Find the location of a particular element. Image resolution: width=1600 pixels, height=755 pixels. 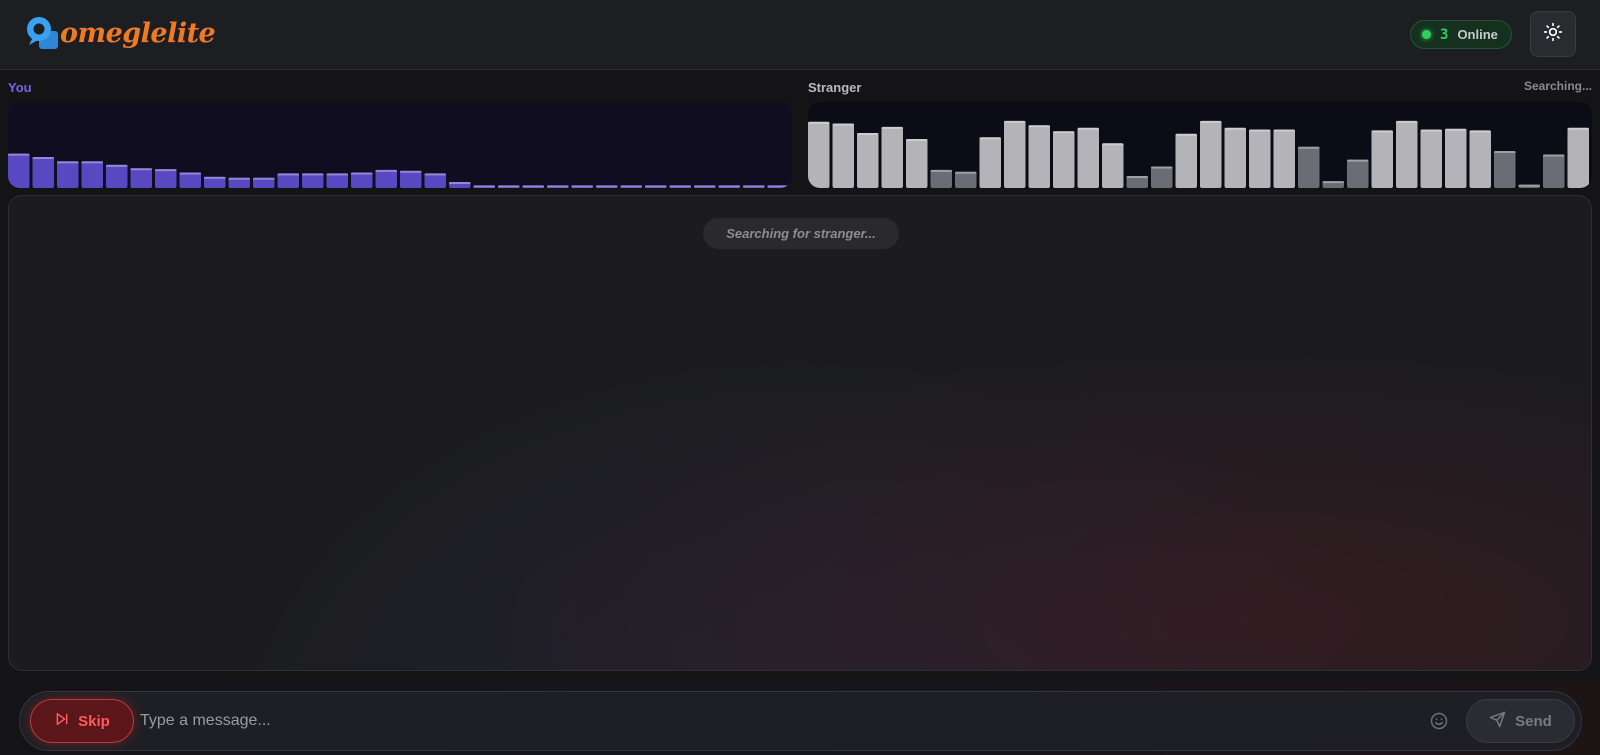

skip-button: Skip is located at coordinates (82, 721).